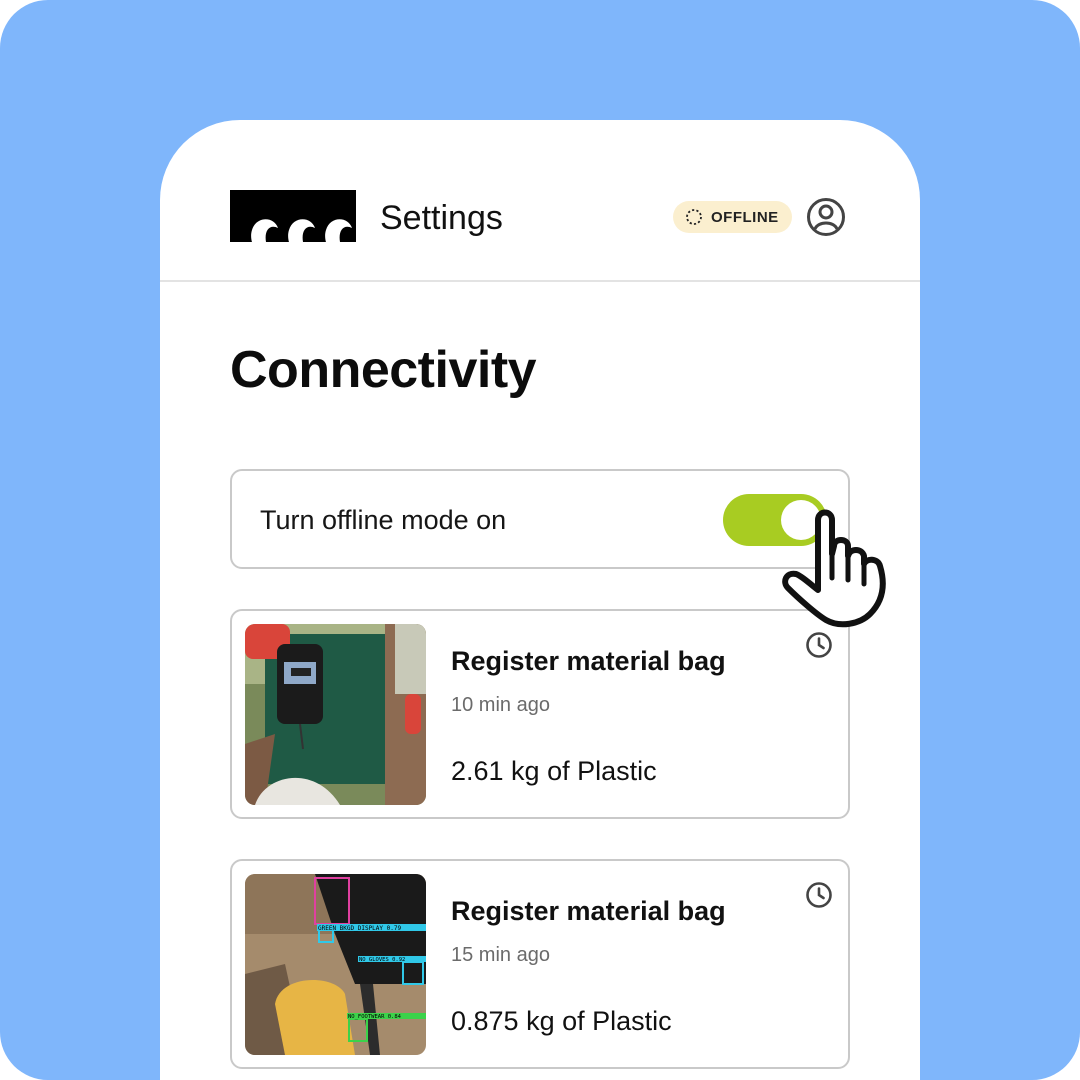 The height and width of the screenshot is (1080, 1080). What do you see at coordinates (335, 714) in the screenshot?
I see `material-bag-photo` at bounding box center [335, 714].